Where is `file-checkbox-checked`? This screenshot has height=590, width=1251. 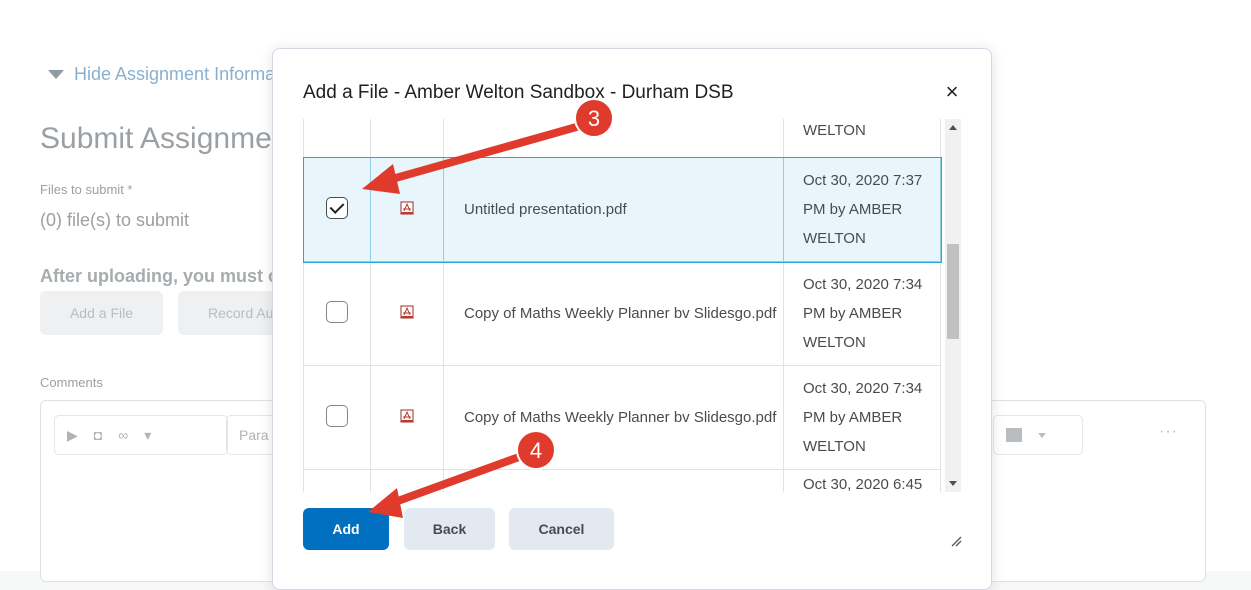 file-checkbox-checked is located at coordinates (337, 207).